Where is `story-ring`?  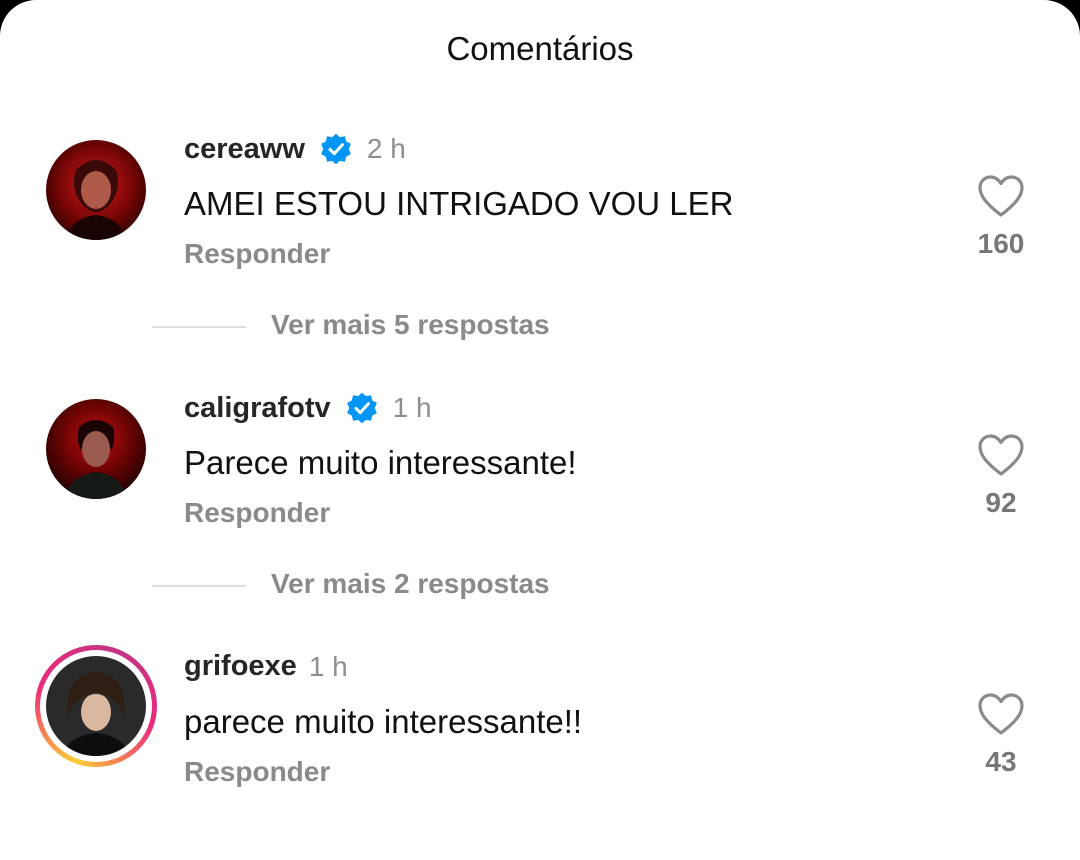
story-ring is located at coordinates (96, 706).